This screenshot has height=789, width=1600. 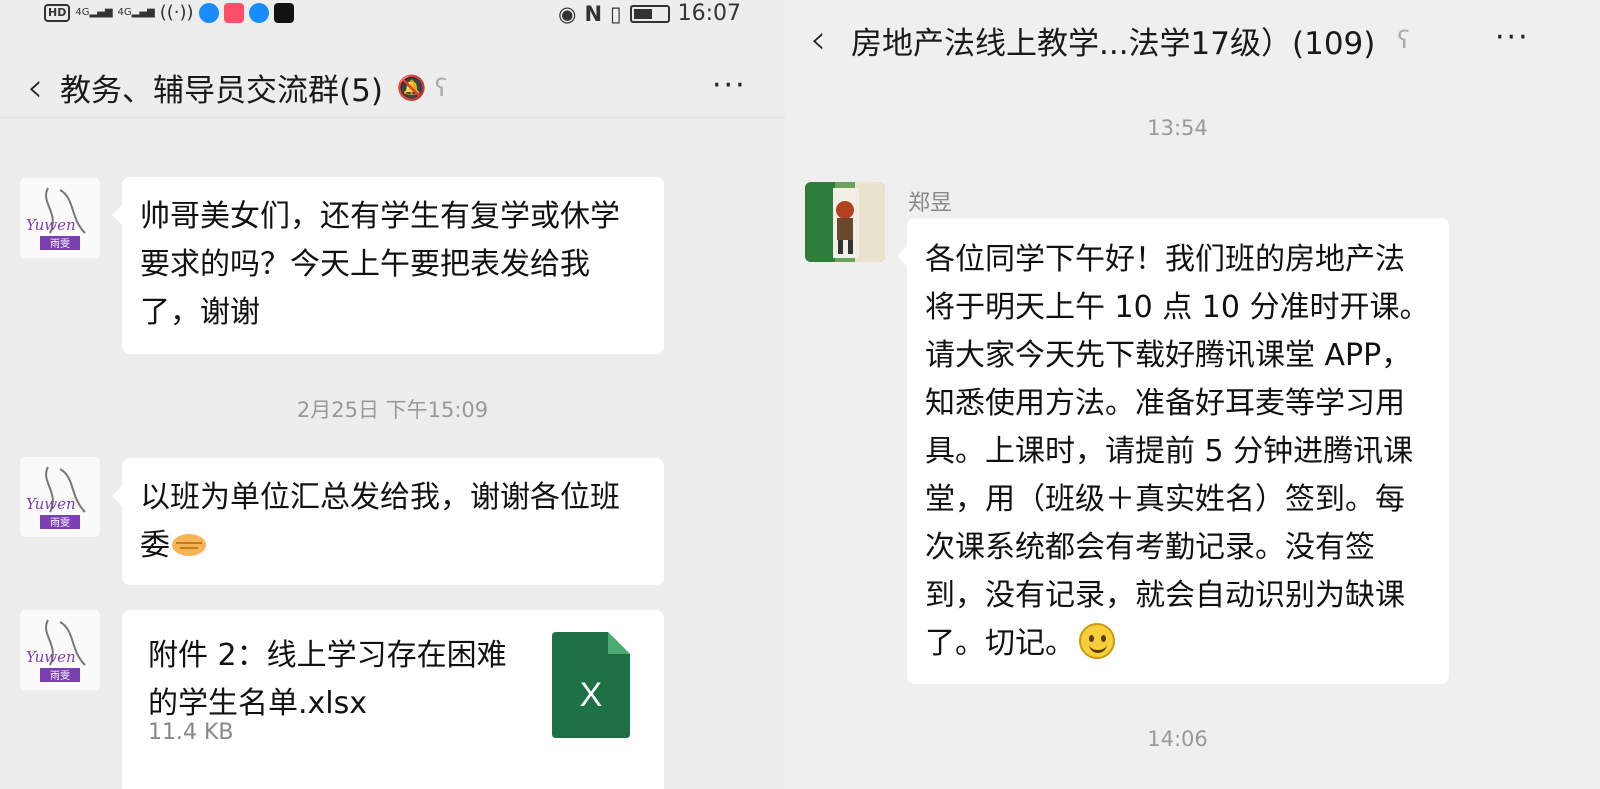 I want to click on file-name: 附件 2：线上学习存在困难的学生名单.xlsx, so click(x=327, y=679).